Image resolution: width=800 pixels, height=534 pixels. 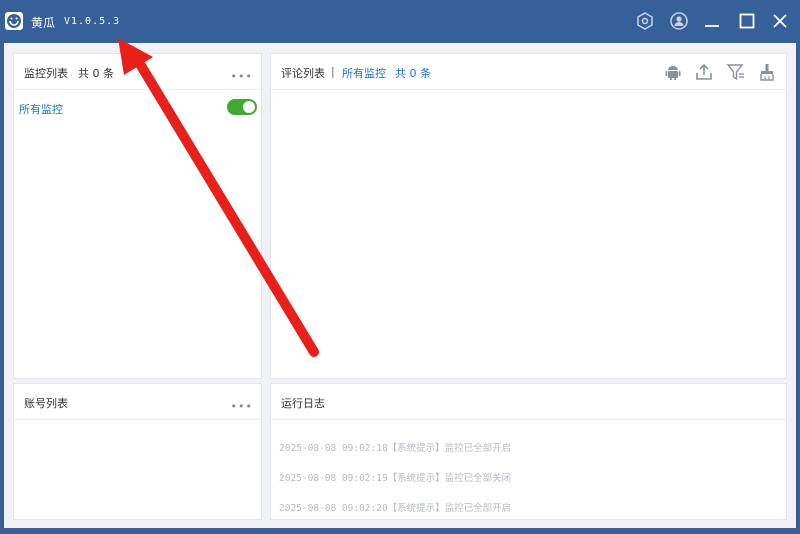 What do you see at coordinates (137, 402) in the screenshot?
I see `account-list-header: 账号列表 •••` at bounding box center [137, 402].